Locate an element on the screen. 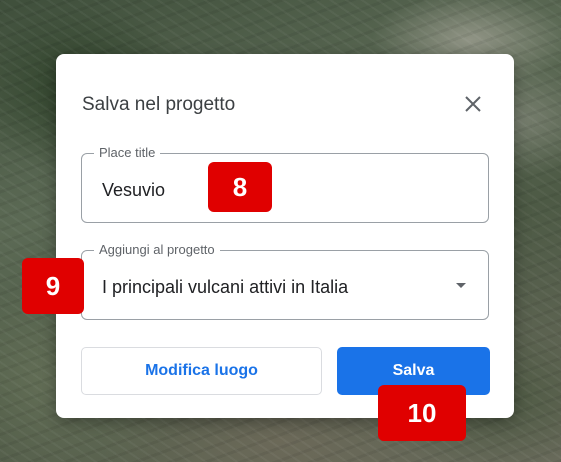 Image resolution: width=561 pixels, height=462 pixels. annotation-marker-9: 9 is located at coordinates (53, 286).